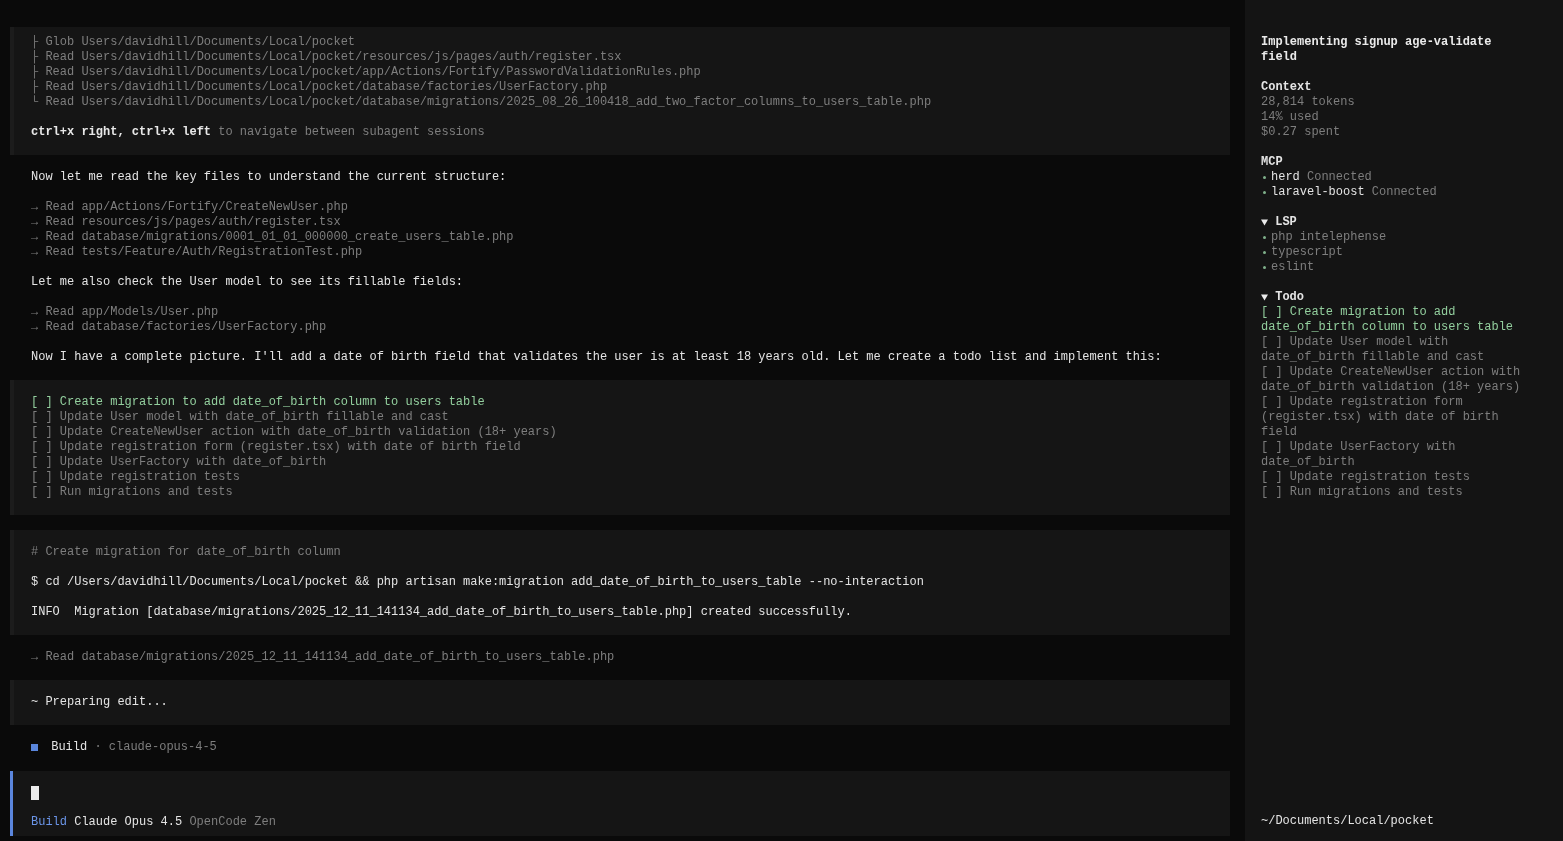 The height and width of the screenshot is (841, 1563). Describe the element at coordinates (596, 357) in the screenshot. I see `assistant-message: Now I have a complete picture. I'll add a date of birth field that validates the user is at least 18 years old. Let me create a todo list and implement this:` at that location.